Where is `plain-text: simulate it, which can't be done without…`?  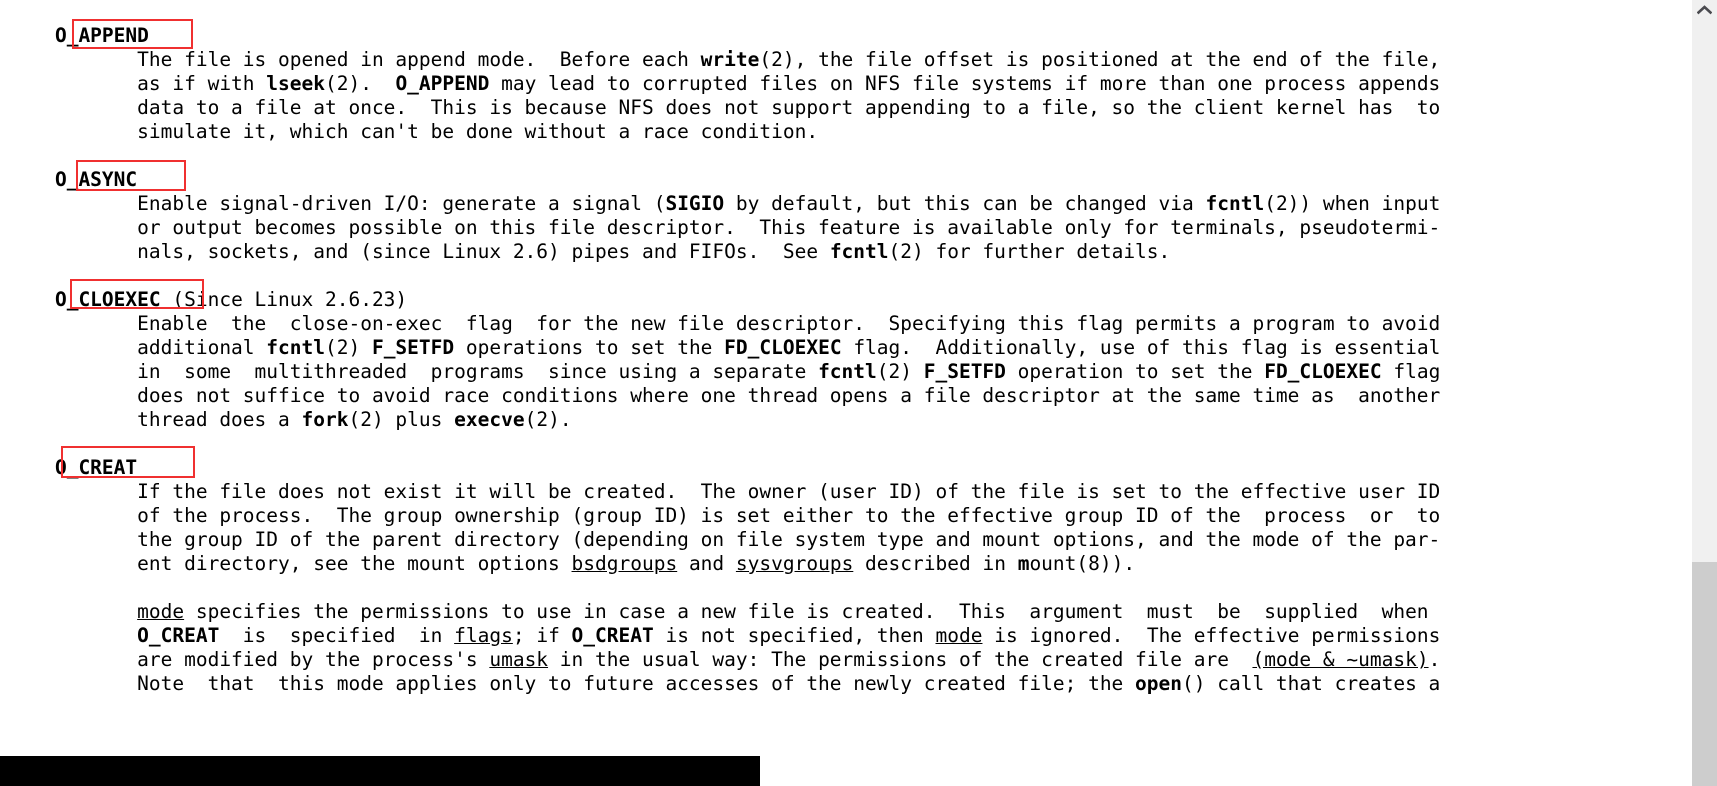
plain-text: simulate it, which can't be done without… is located at coordinates (413, 131).